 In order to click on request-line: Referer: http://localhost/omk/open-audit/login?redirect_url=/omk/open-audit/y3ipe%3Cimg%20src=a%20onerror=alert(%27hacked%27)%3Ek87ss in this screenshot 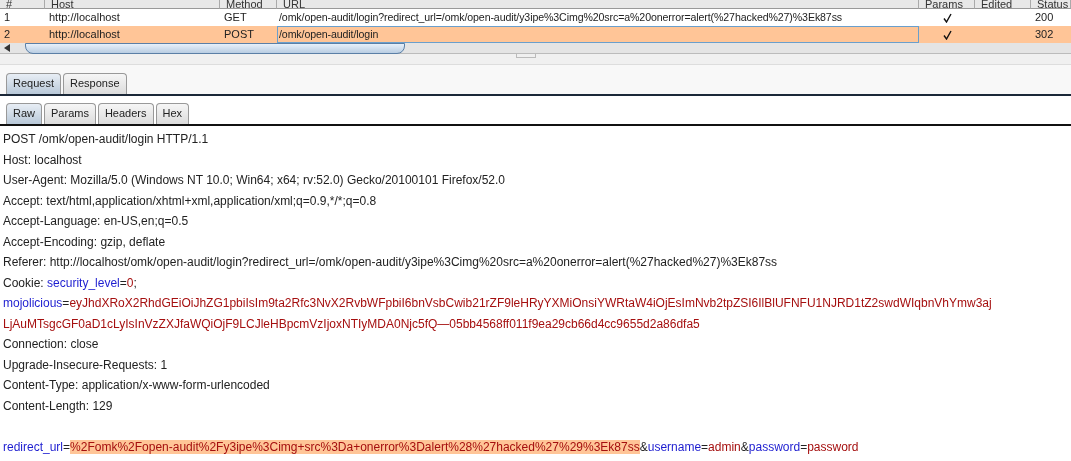, I will do `click(391, 262)`.